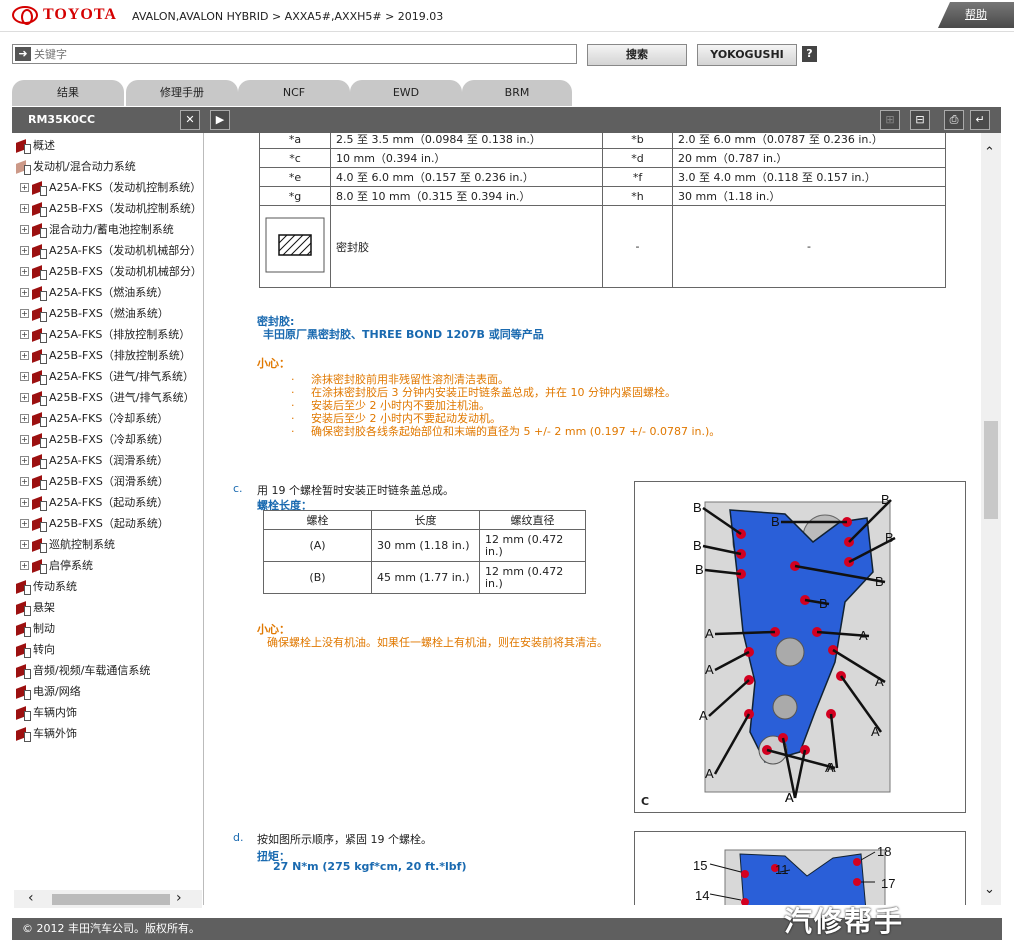 This screenshot has width=1014, height=949. Describe the element at coordinates (67, 544) in the screenshot. I see `sidebar-item: + 巡航控制系统` at that location.